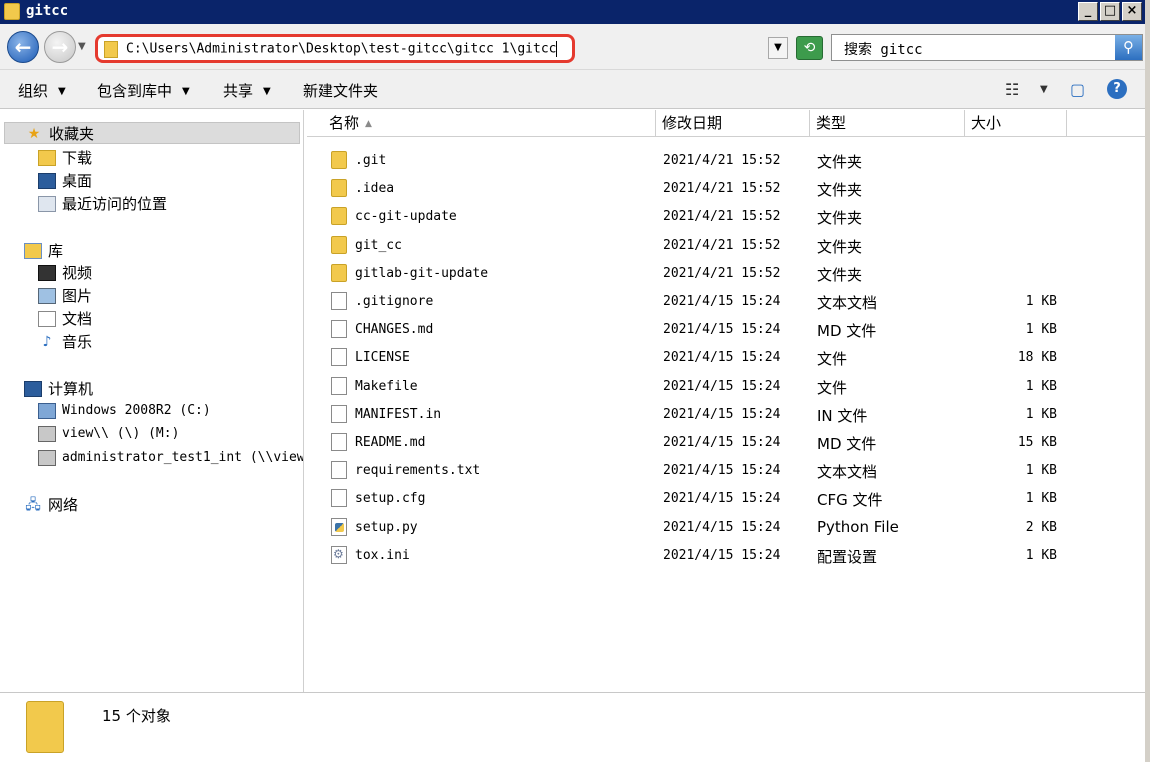  I want to click on file-row: cc-git-update 2021/4/21 15:52 文件夹, so click(726, 217).